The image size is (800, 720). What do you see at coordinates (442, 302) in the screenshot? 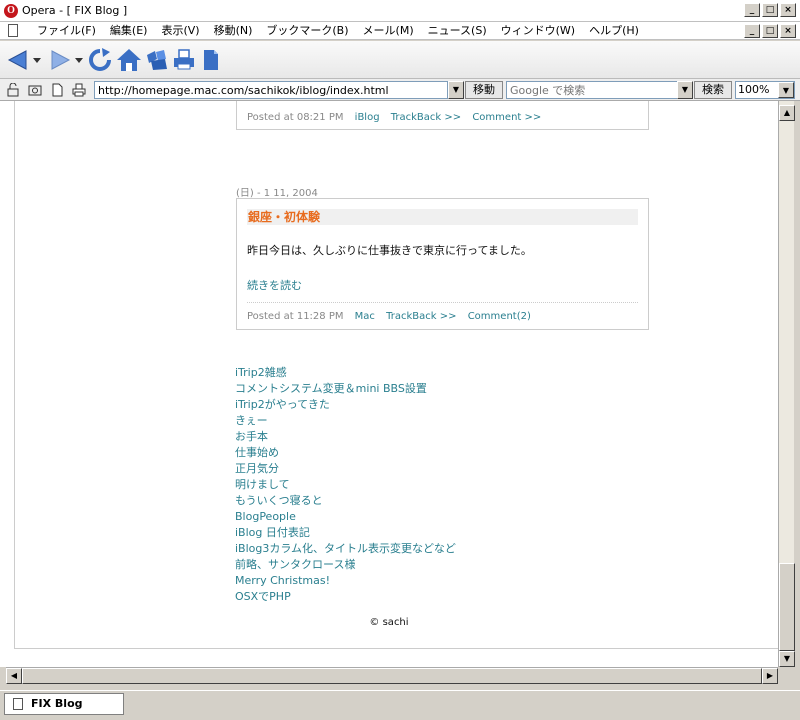
I see `post-divider` at bounding box center [442, 302].